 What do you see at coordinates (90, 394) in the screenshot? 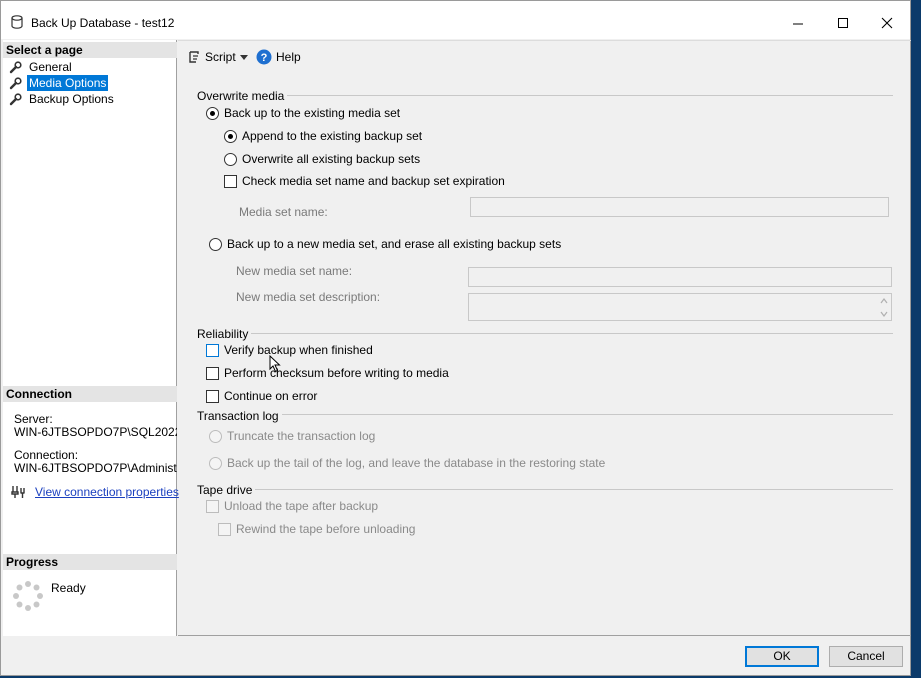
I see `connection-header: Connection` at bounding box center [90, 394].